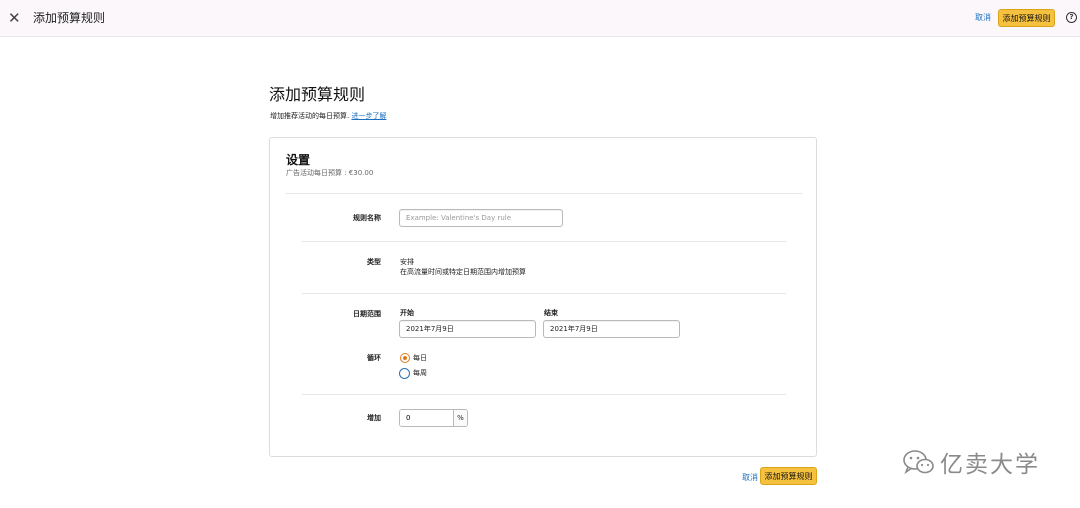 The image size is (1080, 508). I want to click on rule-name-label: 规则名称, so click(367, 218).